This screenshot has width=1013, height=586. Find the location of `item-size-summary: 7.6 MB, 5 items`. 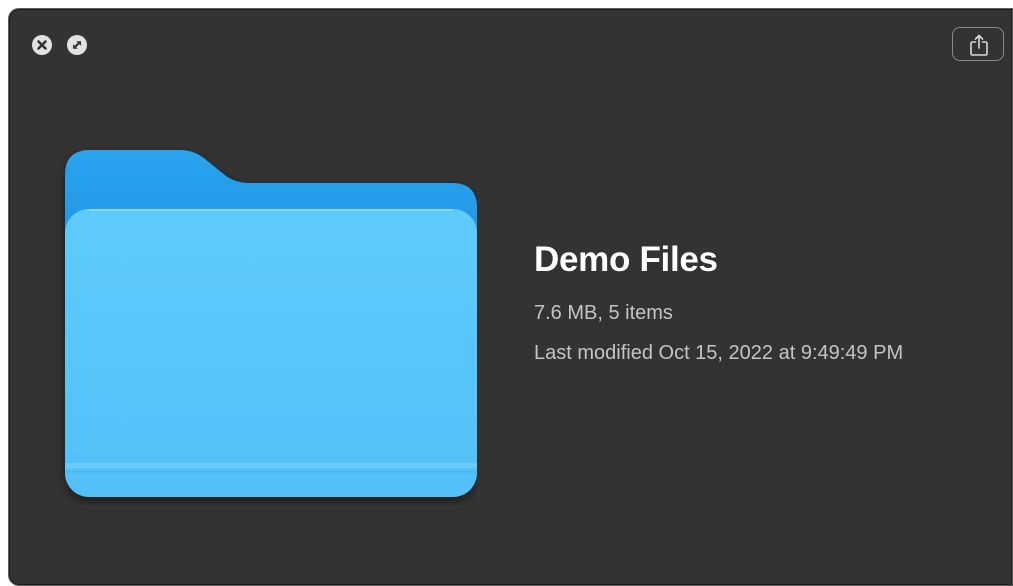

item-size-summary: 7.6 MB, 5 items is located at coordinates (603, 313).